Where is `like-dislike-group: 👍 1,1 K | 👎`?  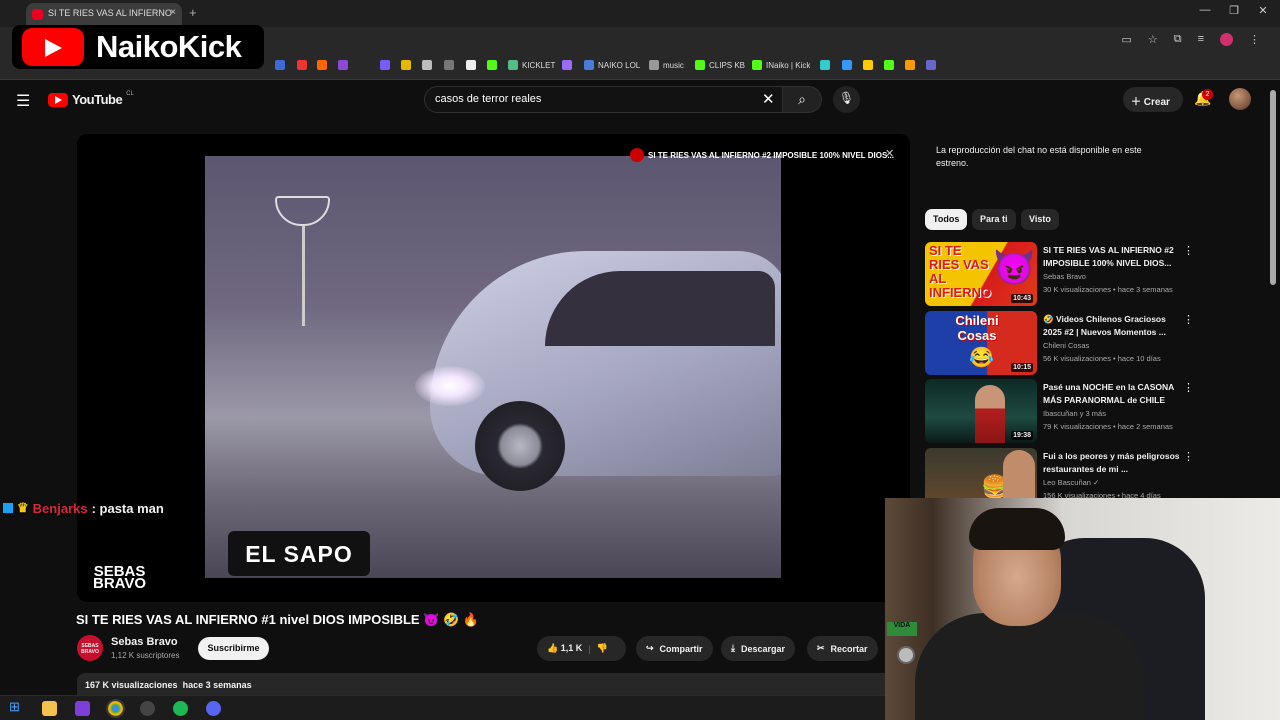
like-dislike-group: 👍 1,1 K | 👎 is located at coordinates (581, 648).